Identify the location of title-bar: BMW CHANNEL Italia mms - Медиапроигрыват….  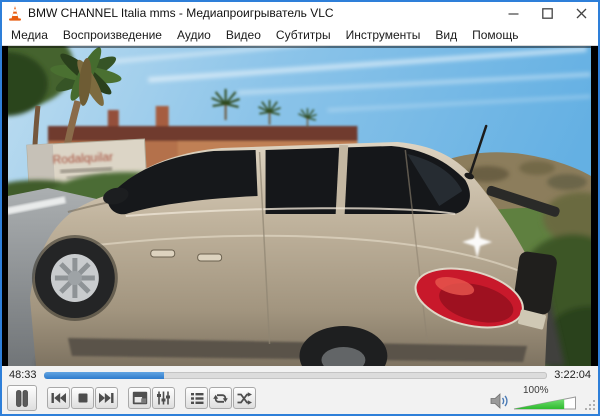
(300, 13).